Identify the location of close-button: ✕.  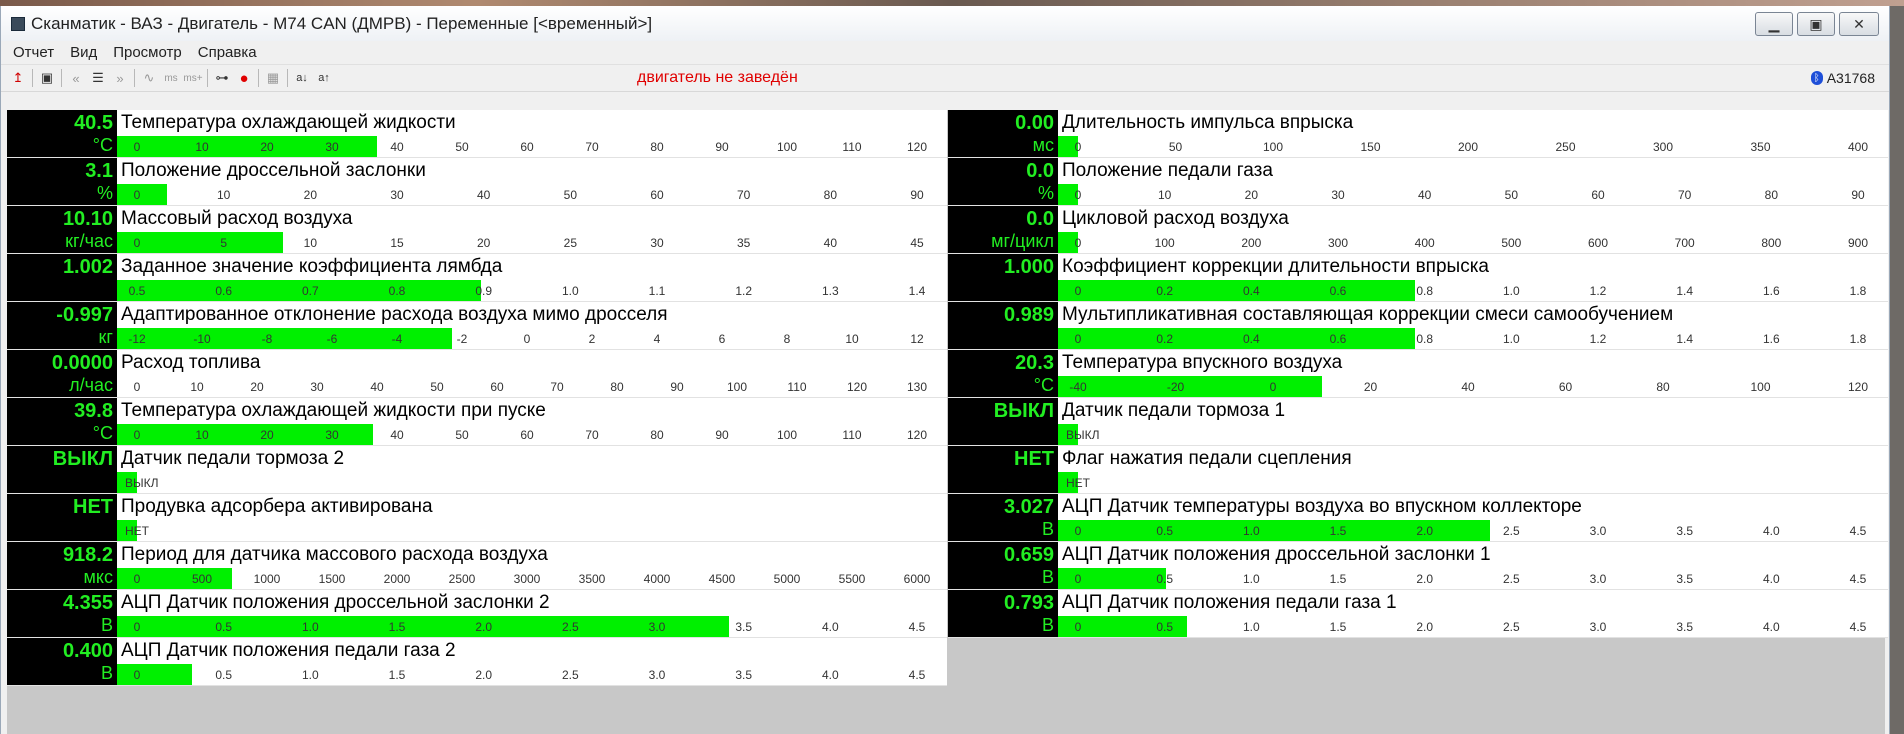
(1859, 24).